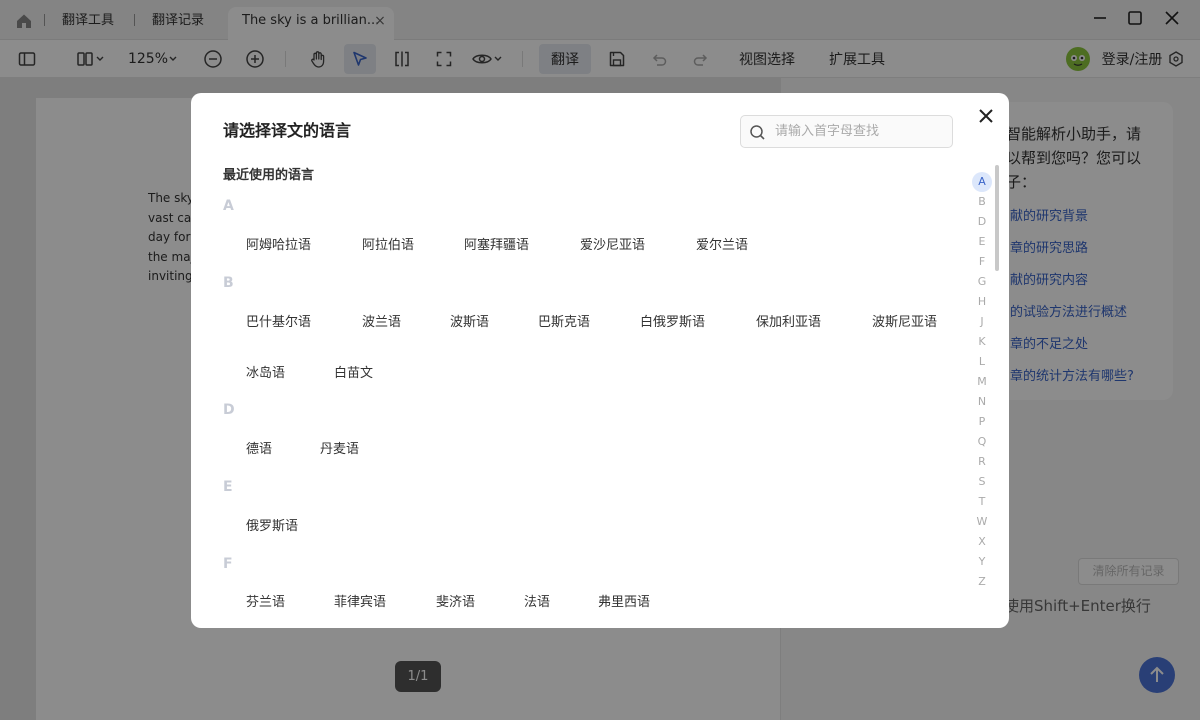 This screenshot has width=1200, height=720. Describe the element at coordinates (537, 600) in the screenshot. I see `language-option: 法语` at that location.